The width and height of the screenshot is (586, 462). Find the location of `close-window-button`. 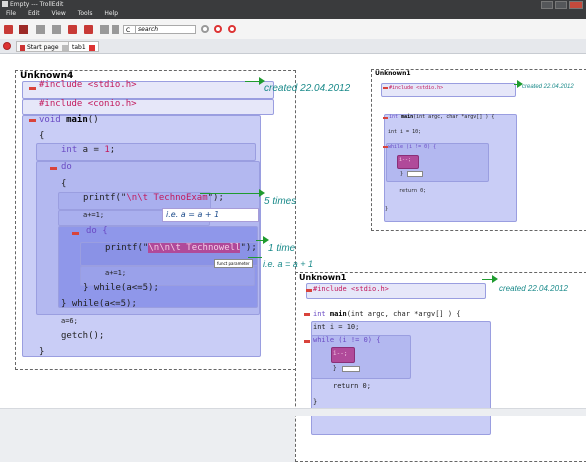

close-window-button is located at coordinates (576, 5).